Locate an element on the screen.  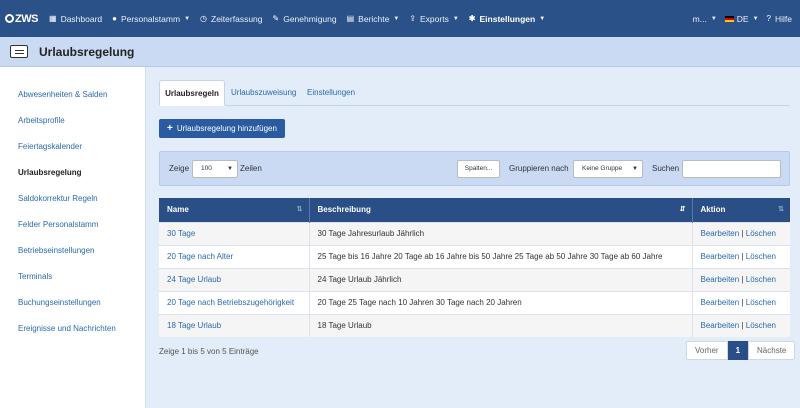
nav-exports-label: Exports is located at coordinates (434, 18).